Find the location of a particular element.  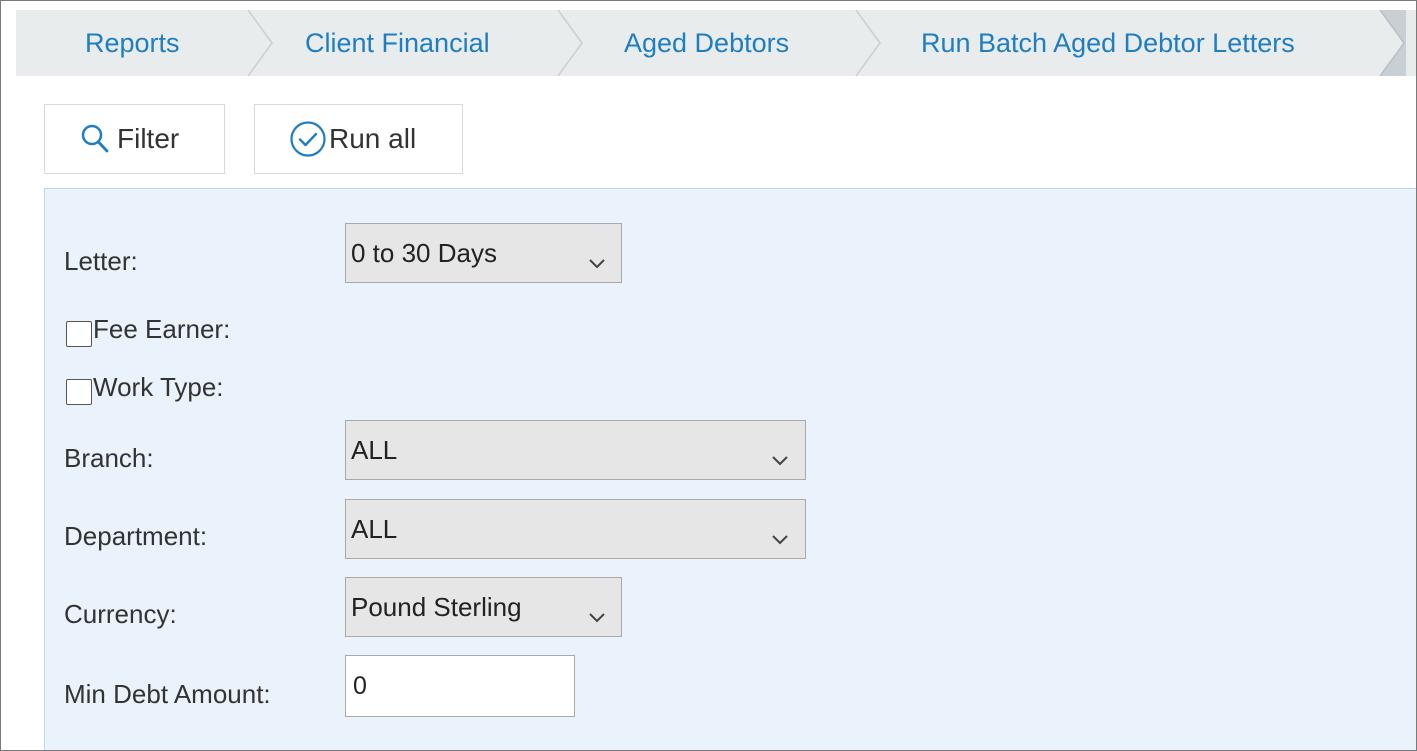

min-debt-amount-label: Min Debt Amount: is located at coordinates (167, 694).